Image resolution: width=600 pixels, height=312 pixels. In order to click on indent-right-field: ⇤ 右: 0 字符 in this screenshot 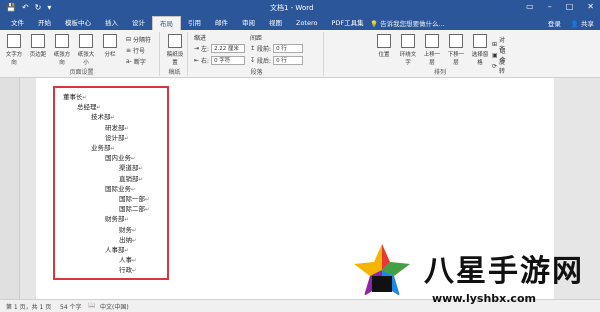, I will do `click(220, 60)`.